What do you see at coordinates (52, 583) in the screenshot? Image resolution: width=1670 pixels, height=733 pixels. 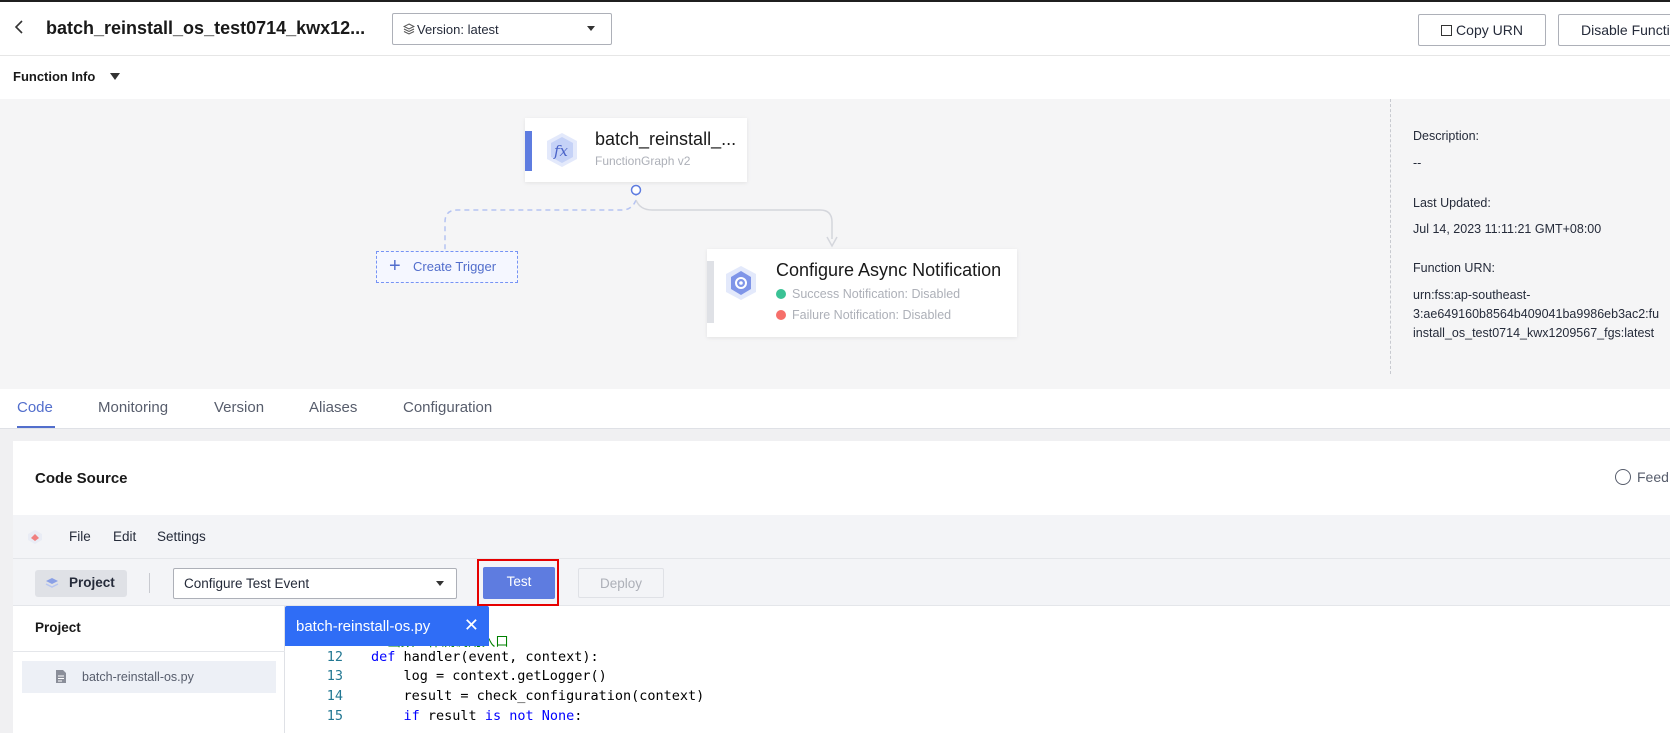 I see `project-icon` at bounding box center [52, 583].